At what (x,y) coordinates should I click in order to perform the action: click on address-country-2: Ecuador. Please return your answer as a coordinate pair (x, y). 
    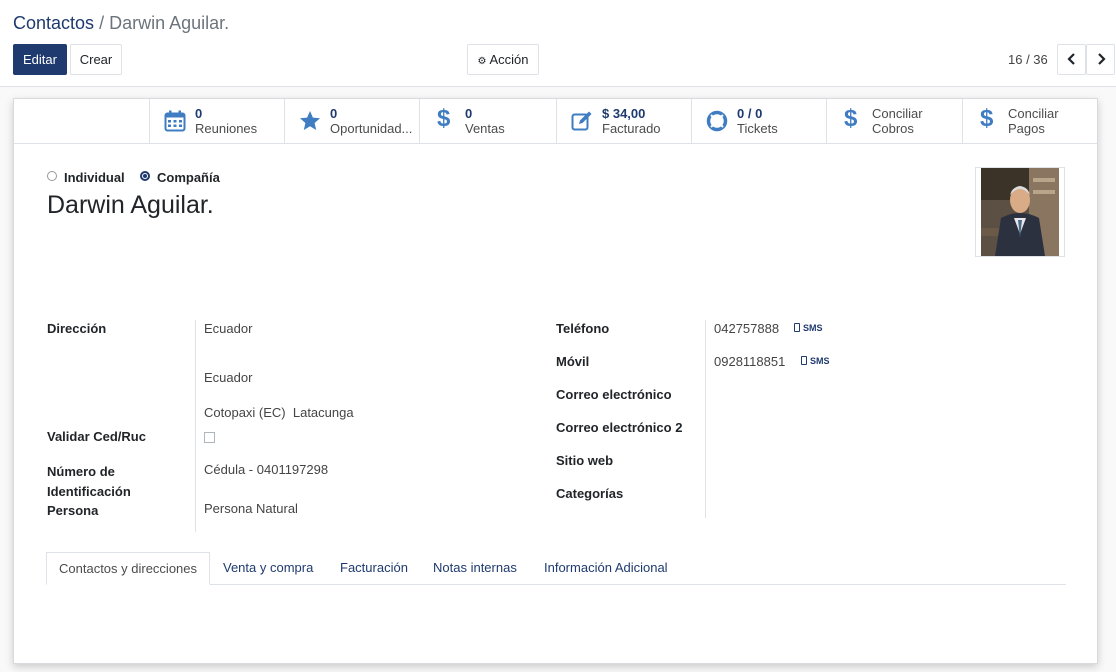
    Looking at the image, I should click on (228, 377).